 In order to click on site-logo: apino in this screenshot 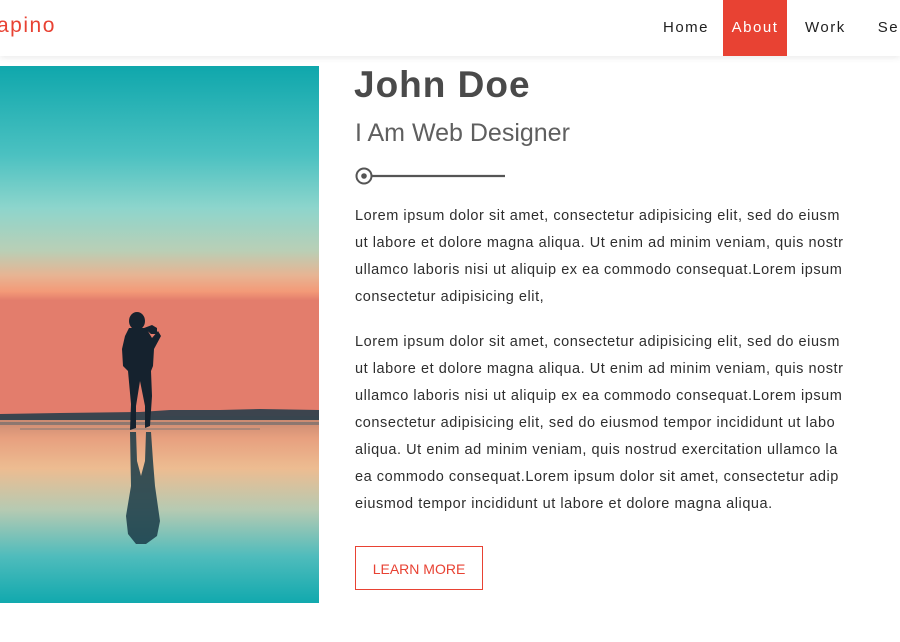, I will do `click(28, 26)`.